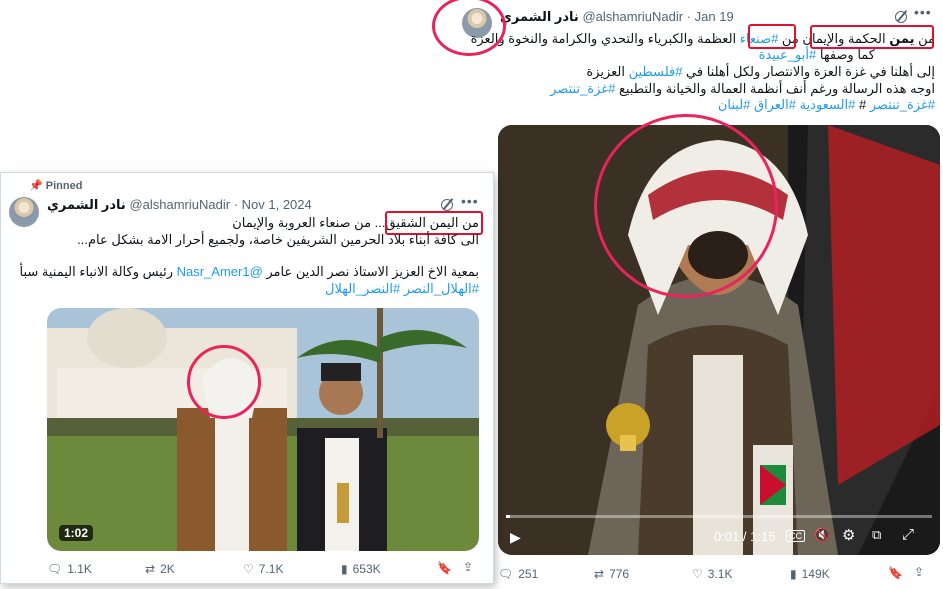 This screenshot has width=943, height=589. I want to click on tweet-text-line-5: #غزة_تنتصر # #السعودية #العراق #لبنان, so click(826, 104).